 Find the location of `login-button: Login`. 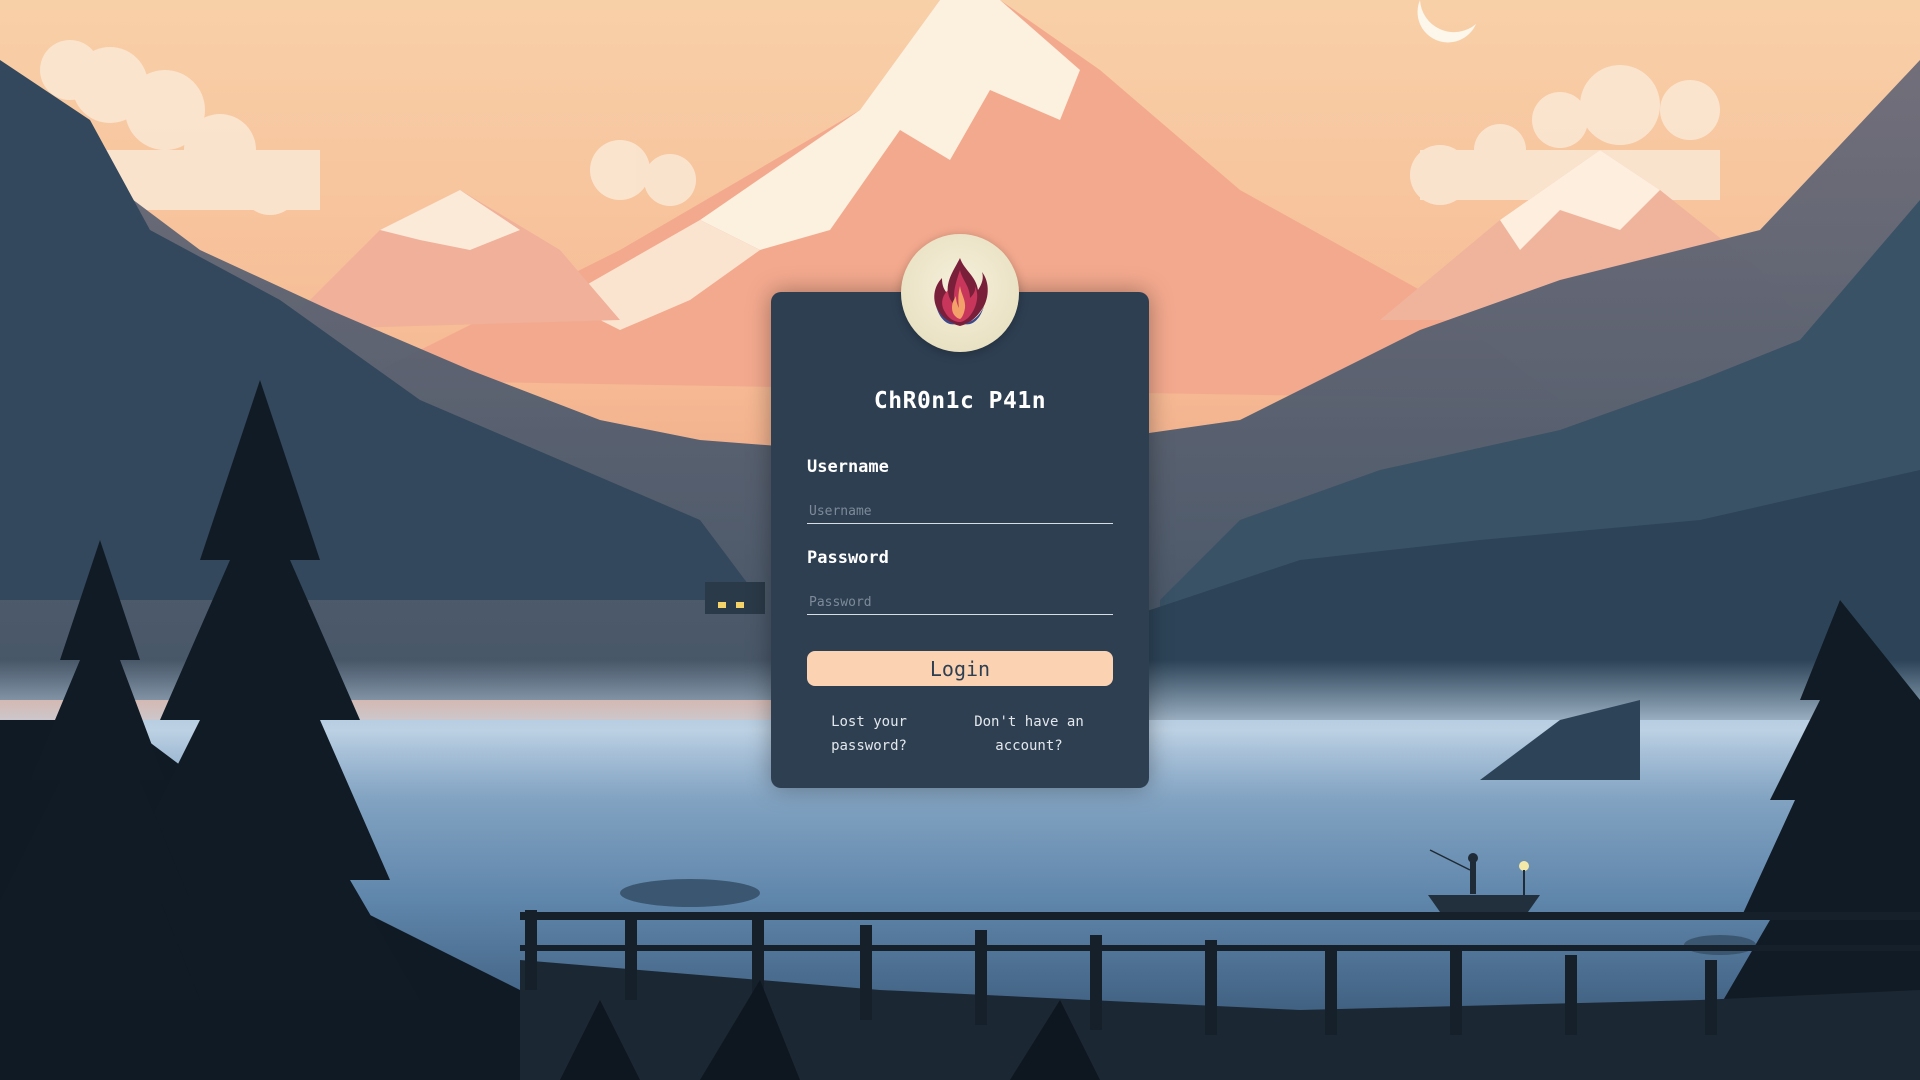

login-button: Login is located at coordinates (960, 668).